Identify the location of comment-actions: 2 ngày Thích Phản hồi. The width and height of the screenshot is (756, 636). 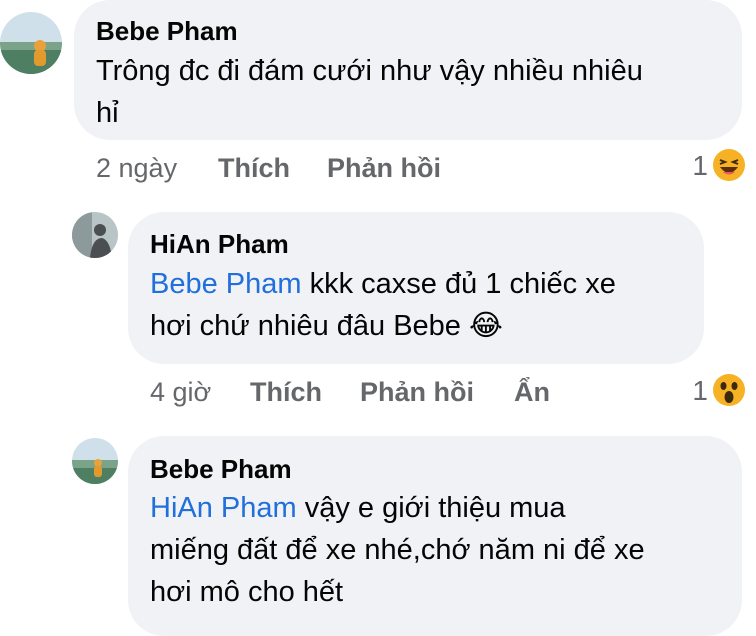
(326, 170).